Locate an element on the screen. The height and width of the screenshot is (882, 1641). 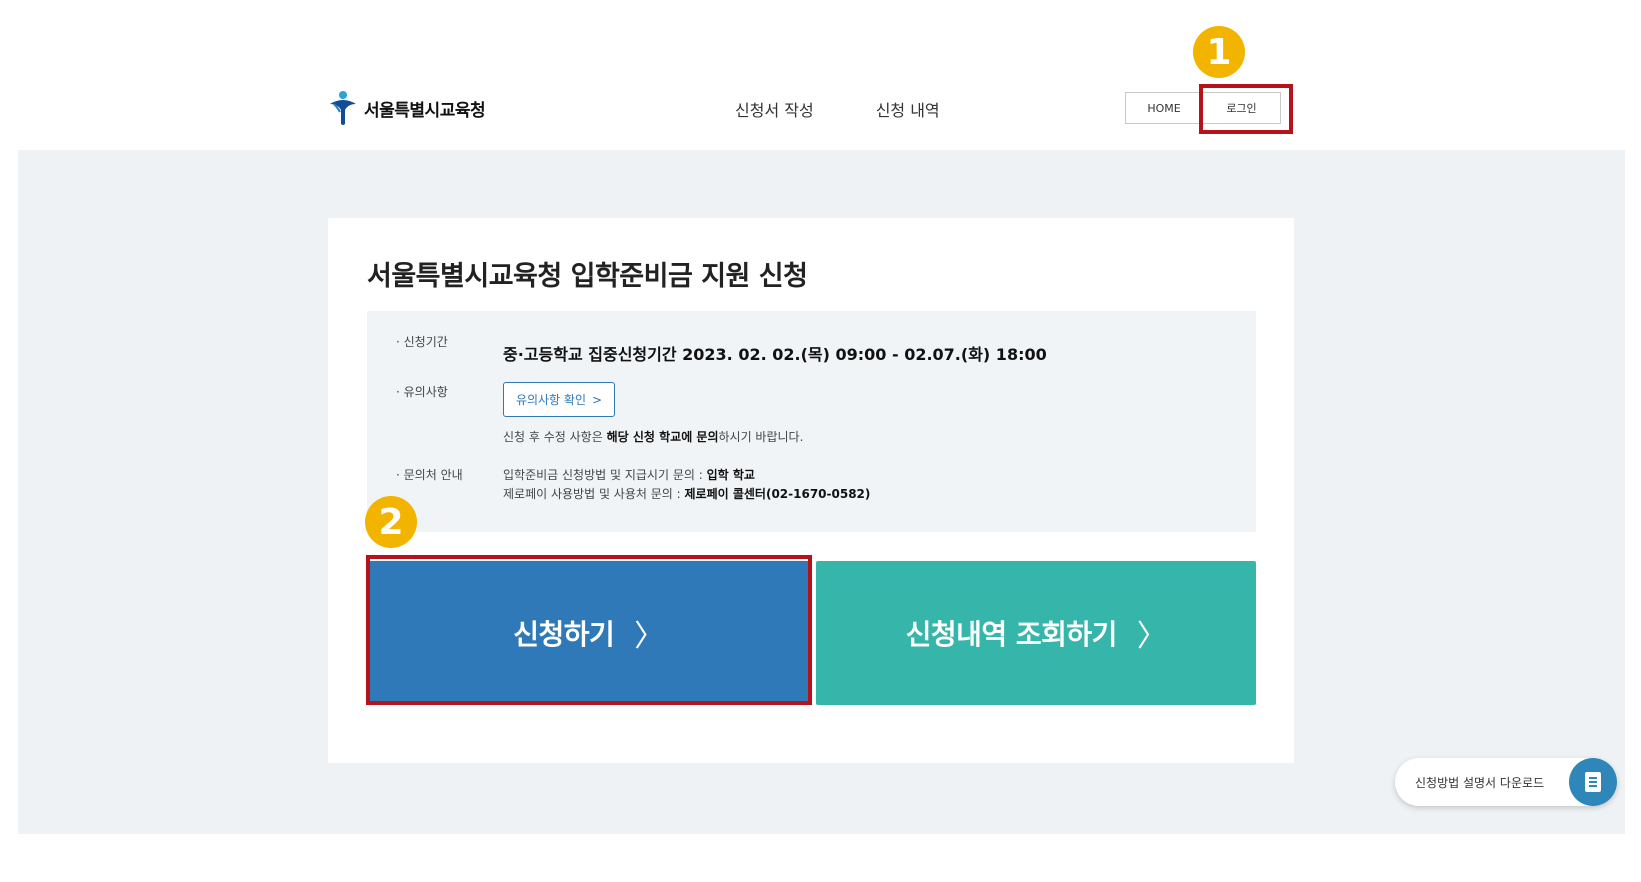
notice-text-post: 하시기 바랍니다. is located at coordinates (761, 437).